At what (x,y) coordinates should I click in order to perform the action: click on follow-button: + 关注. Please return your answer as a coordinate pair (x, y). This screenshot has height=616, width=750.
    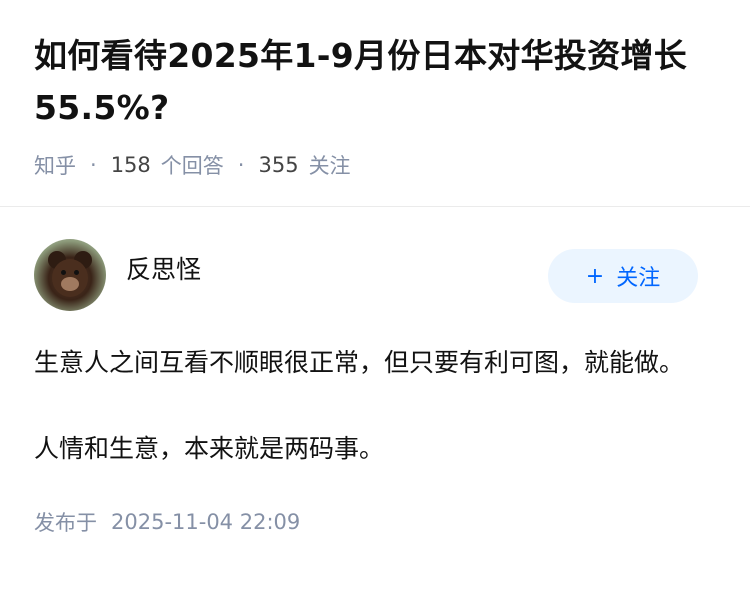
    Looking at the image, I should click on (623, 276).